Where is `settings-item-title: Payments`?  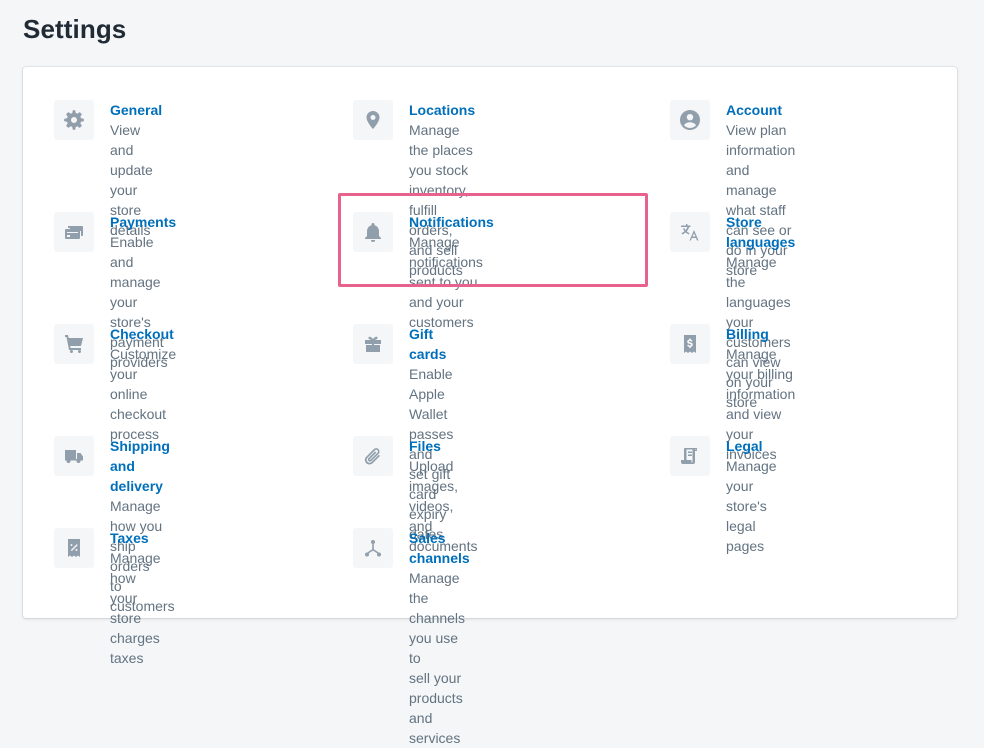 settings-item-title: Payments is located at coordinates (143, 222).